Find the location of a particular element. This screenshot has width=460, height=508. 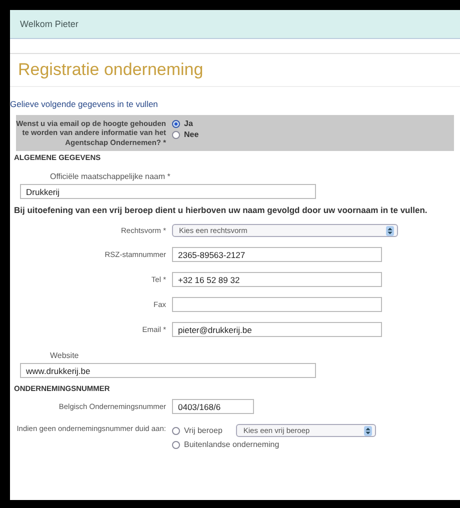

page-title: Registratie onderneming is located at coordinates (235, 70).